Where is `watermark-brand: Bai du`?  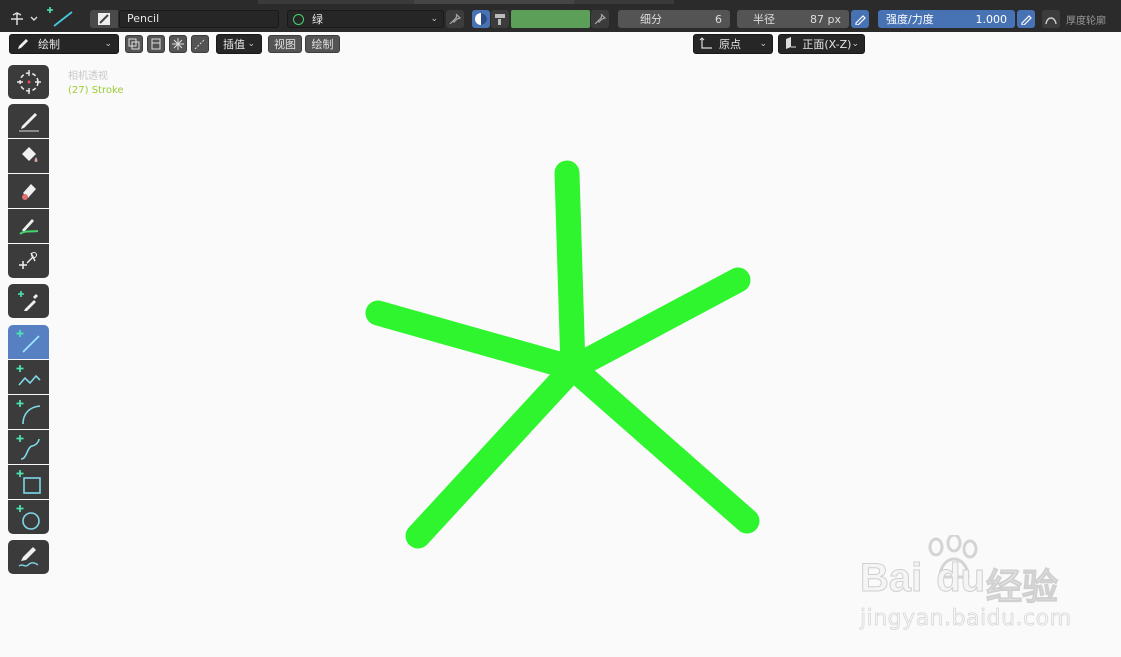
watermark-brand: Bai du is located at coordinates (922, 578).